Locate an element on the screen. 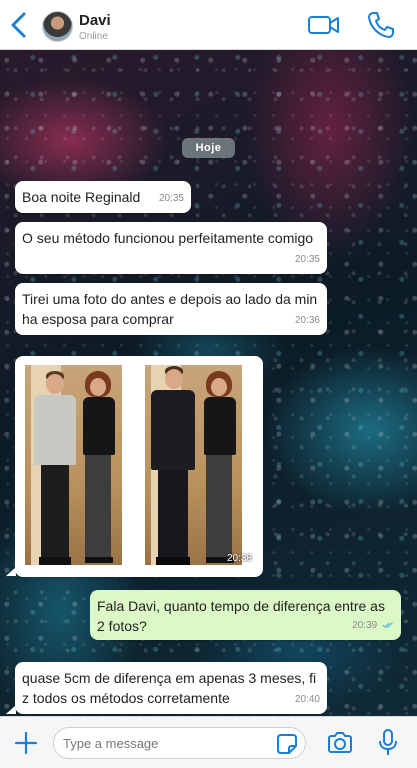 This screenshot has height=768, width=417. message-time: 20:39 is located at coordinates (373, 626).